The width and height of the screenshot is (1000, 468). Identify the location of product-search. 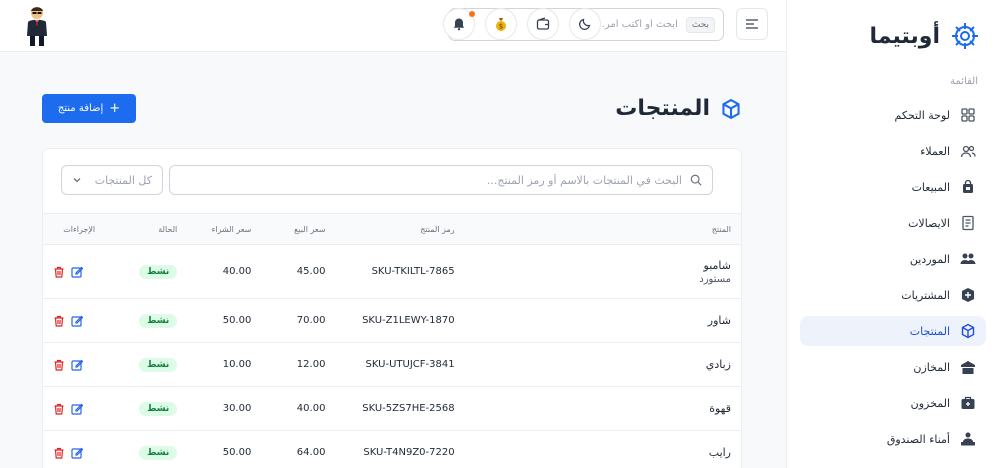
(441, 180).